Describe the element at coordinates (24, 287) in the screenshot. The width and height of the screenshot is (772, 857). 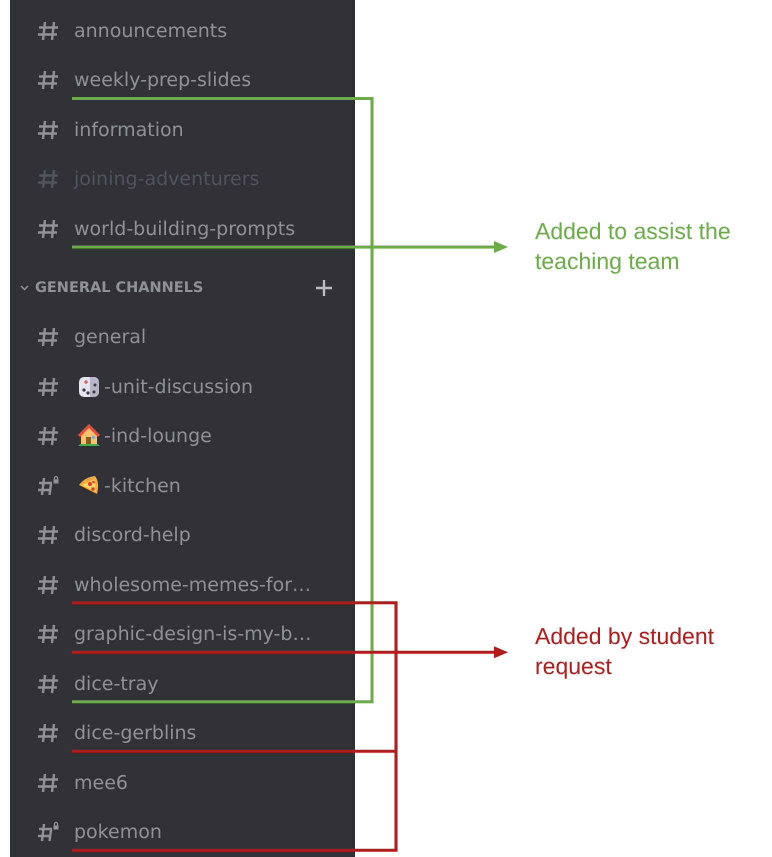
I see `chevron-icon` at that location.